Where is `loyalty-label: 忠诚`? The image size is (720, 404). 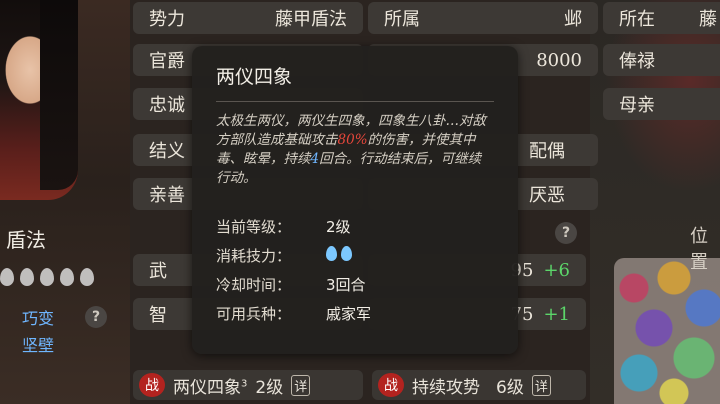 loyalty-label: 忠诚 is located at coordinates (167, 105).